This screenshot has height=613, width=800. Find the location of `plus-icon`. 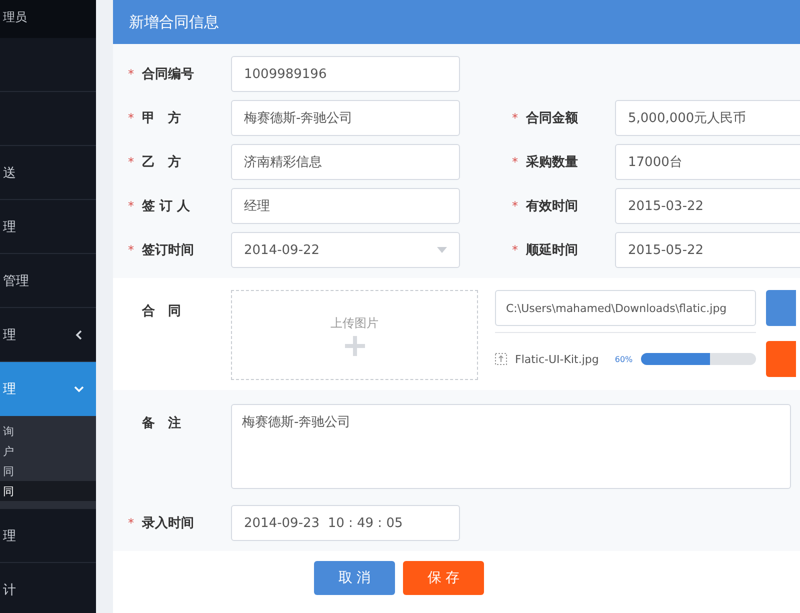

plus-icon is located at coordinates (354, 346).